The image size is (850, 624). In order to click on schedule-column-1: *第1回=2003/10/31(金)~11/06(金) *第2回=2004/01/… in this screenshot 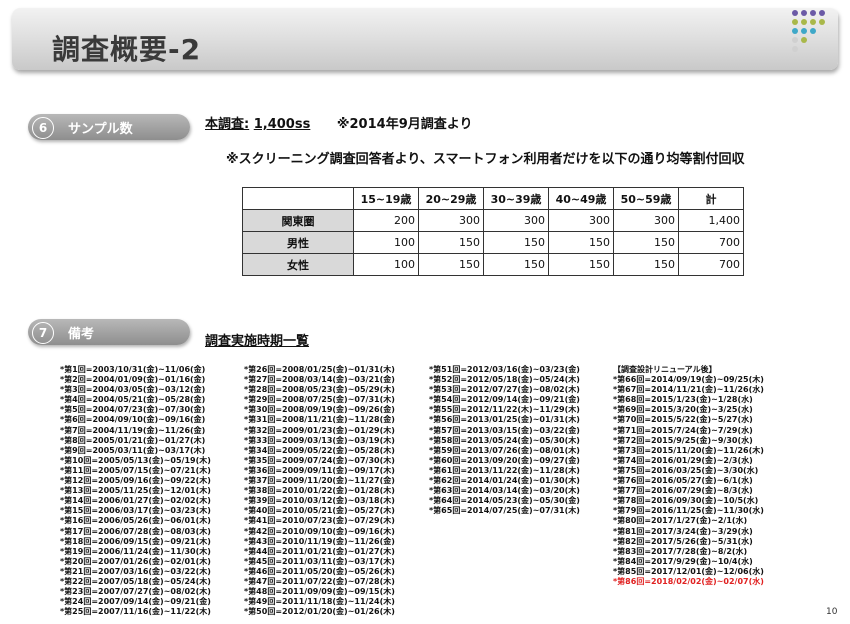, I will do `click(135, 491)`.